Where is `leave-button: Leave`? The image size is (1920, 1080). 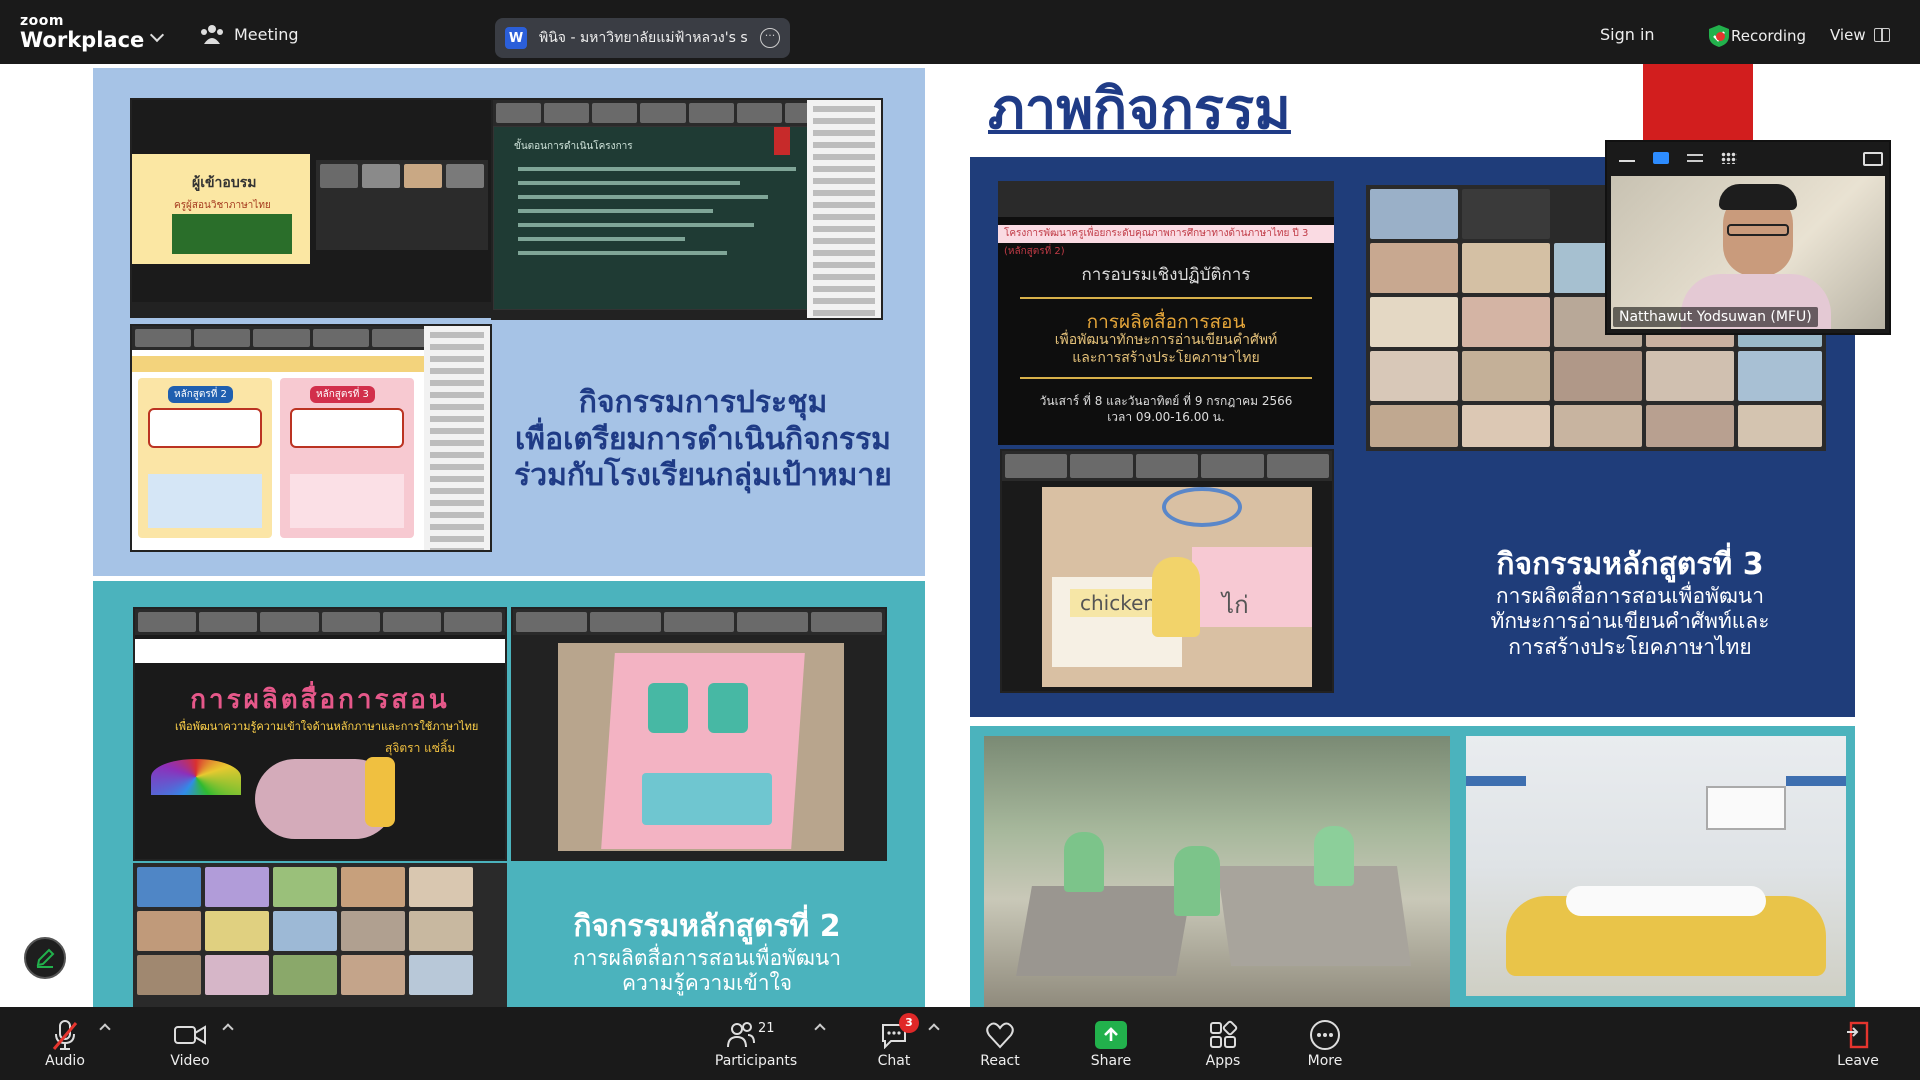
leave-button: Leave is located at coordinates (1858, 1043).